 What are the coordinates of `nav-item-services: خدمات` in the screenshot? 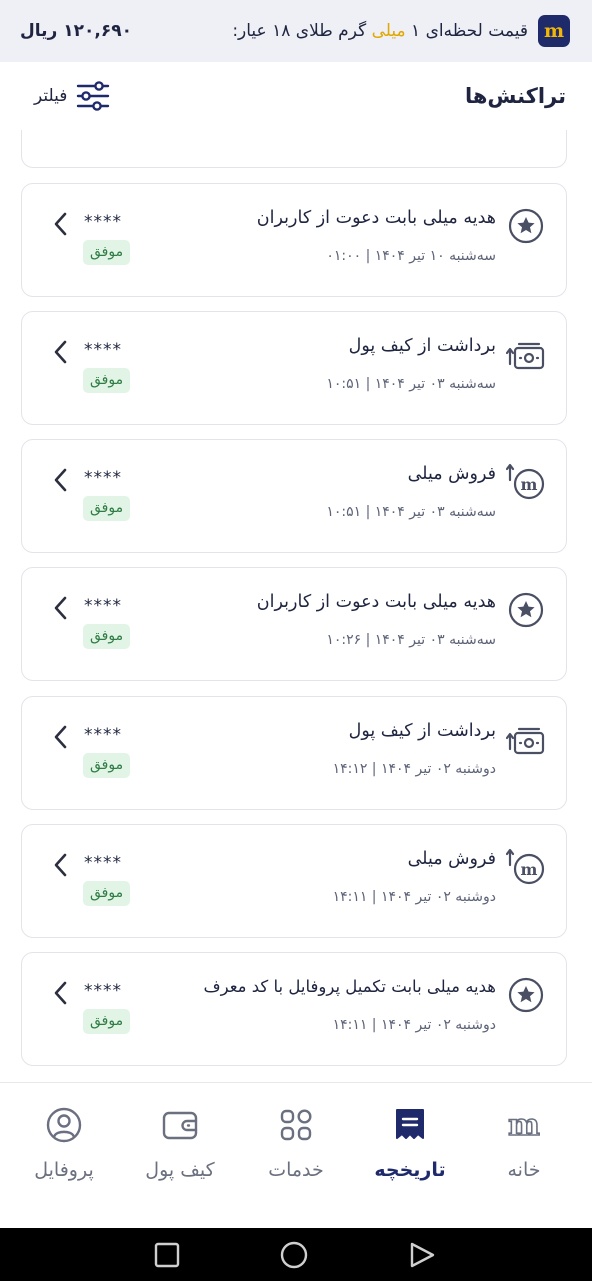 It's located at (296, 1143).